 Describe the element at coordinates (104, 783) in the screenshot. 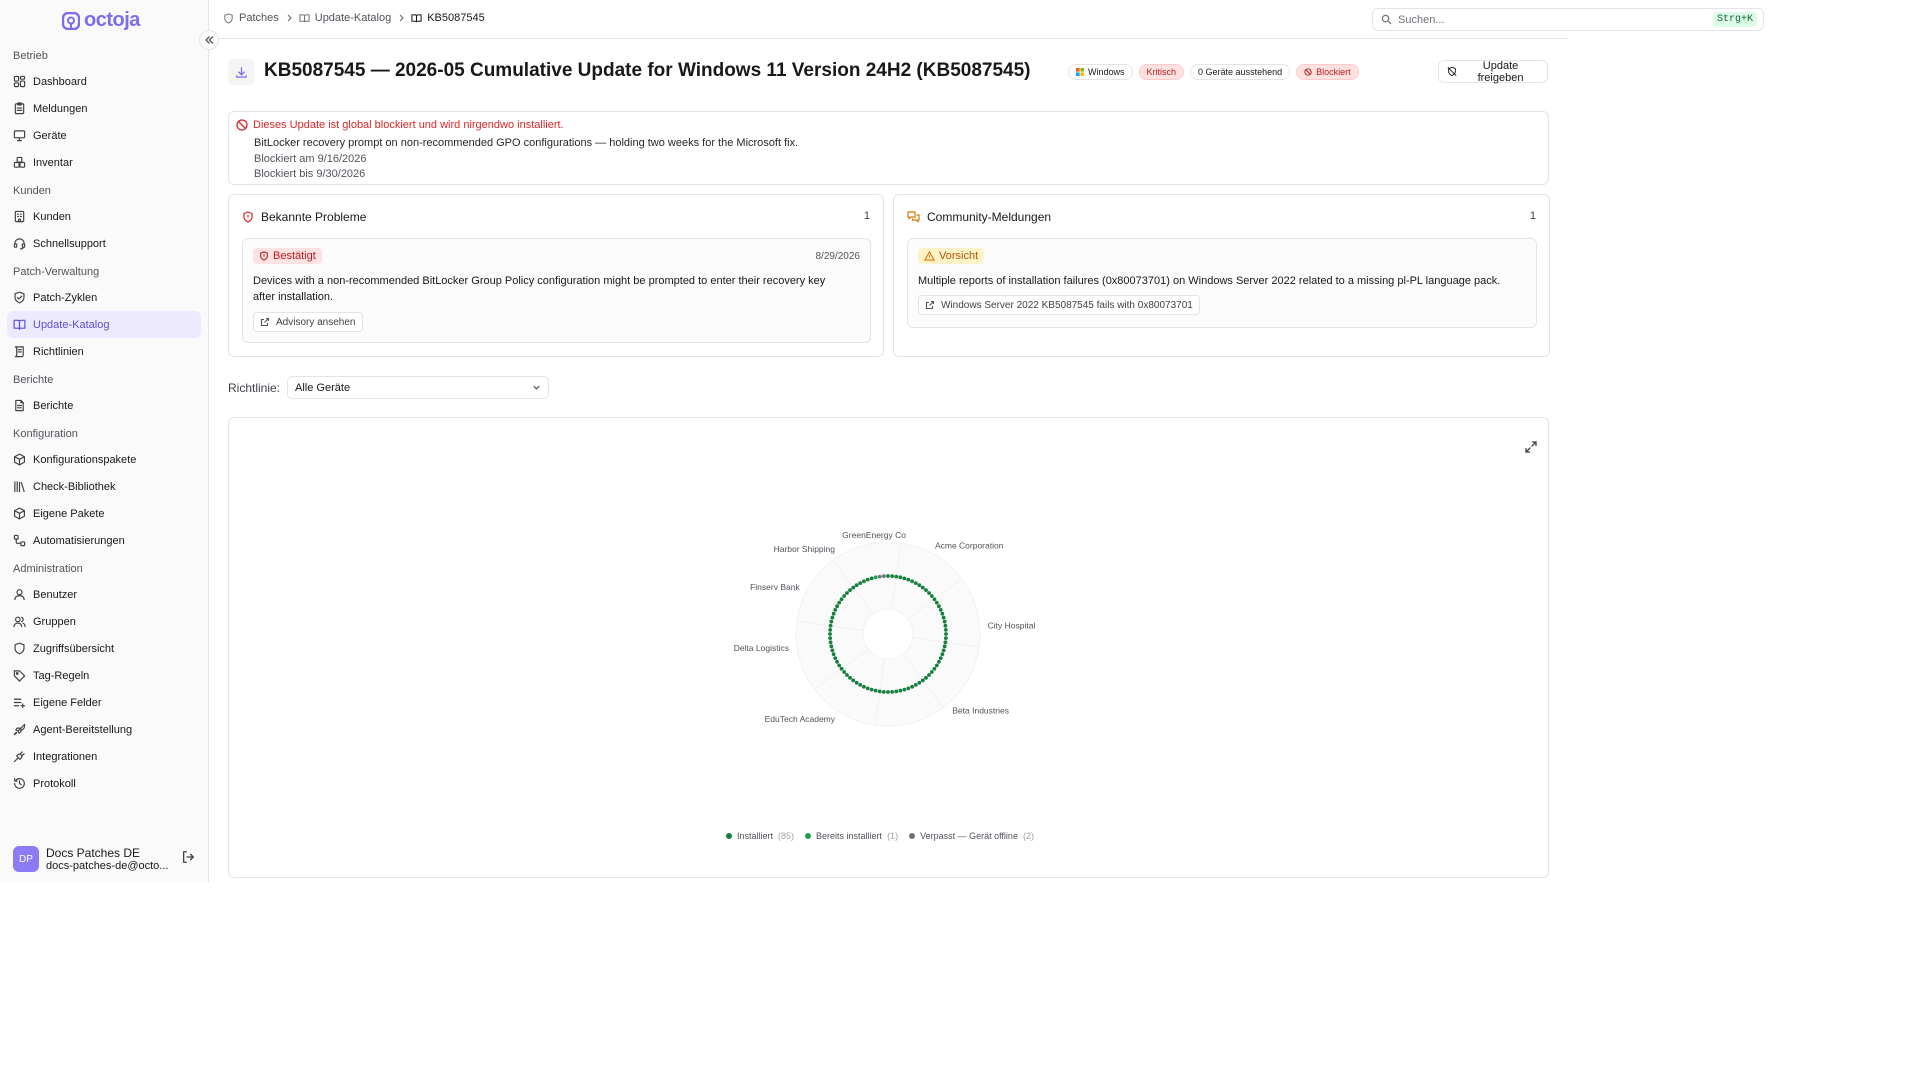

I see `sidebar-item-protokoll: Protokoll` at that location.